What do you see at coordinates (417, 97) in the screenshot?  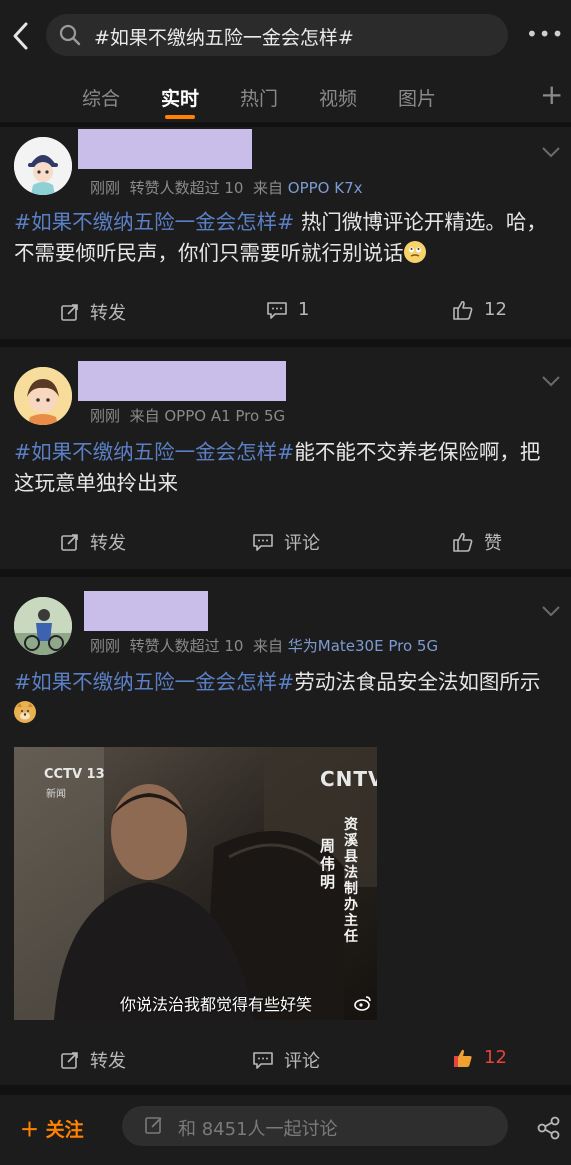 I see `tab-images: 图片` at bounding box center [417, 97].